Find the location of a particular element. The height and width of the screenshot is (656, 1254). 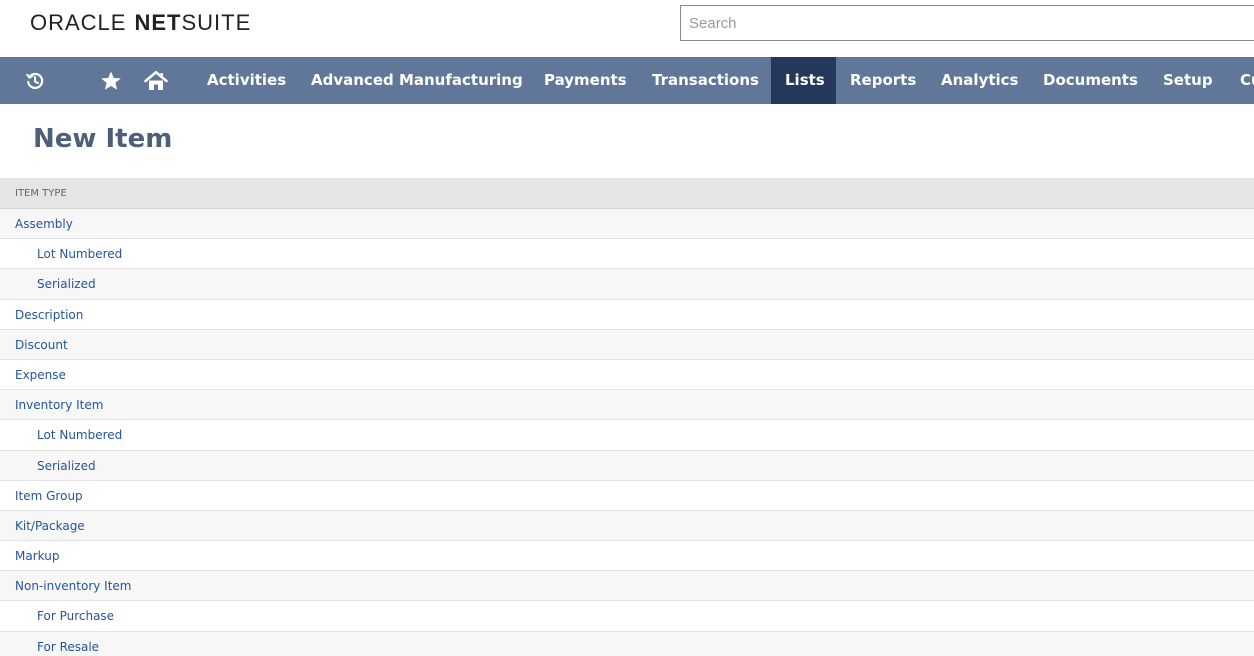

list-item-assembly: Assembly is located at coordinates (627, 224).